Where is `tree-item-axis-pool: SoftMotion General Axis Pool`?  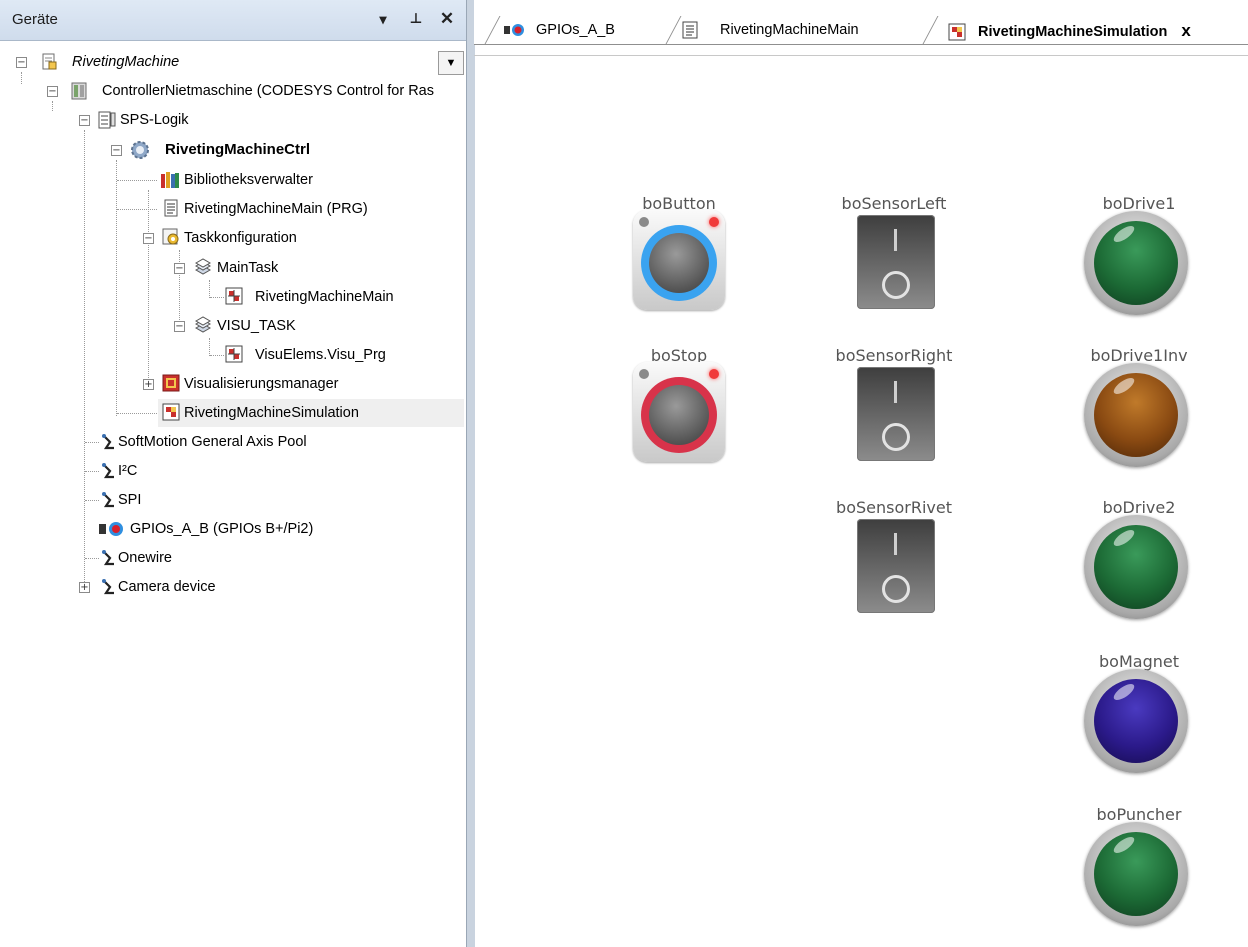
tree-item-axis-pool: SoftMotion General Axis Pool is located at coordinates (233, 442).